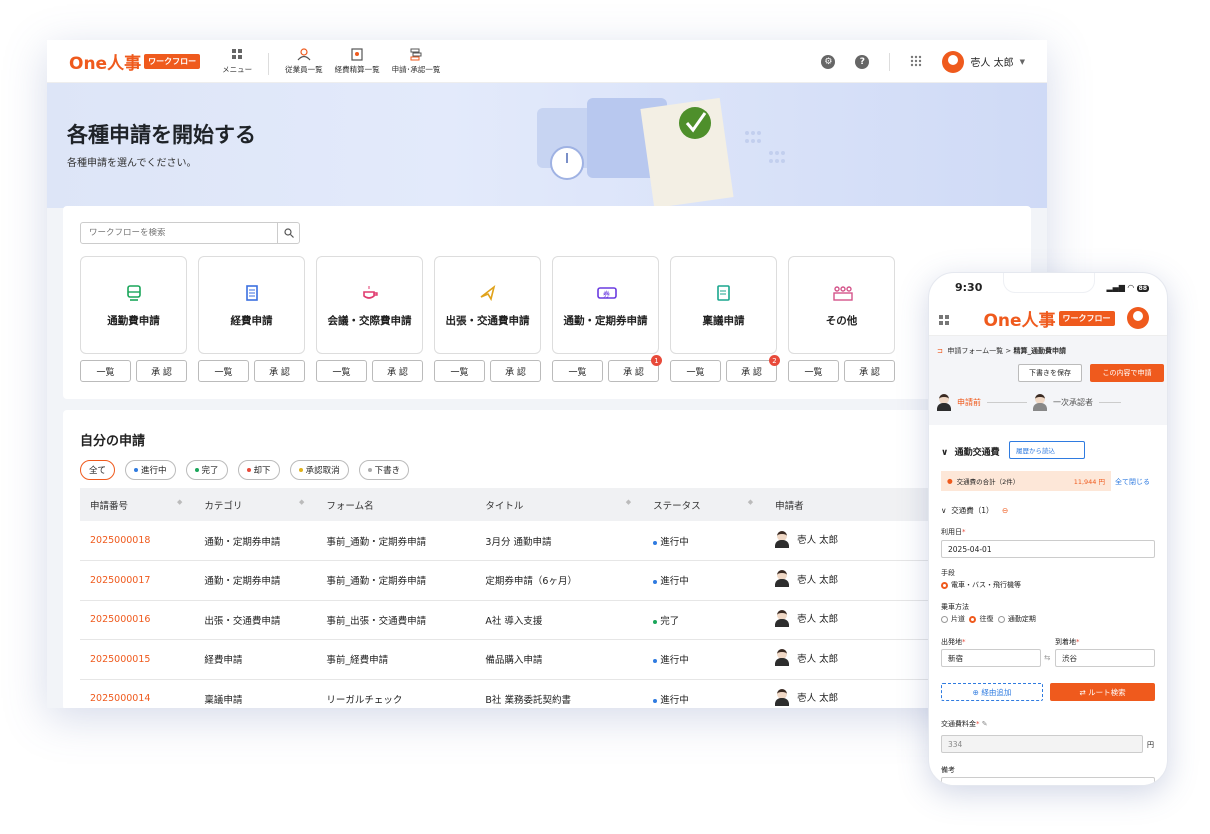 The width and height of the screenshot is (1210, 834). Describe the element at coordinates (988, 619) in the screenshot. I see `ride-options: 片道 往復 通勤定期` at that location.